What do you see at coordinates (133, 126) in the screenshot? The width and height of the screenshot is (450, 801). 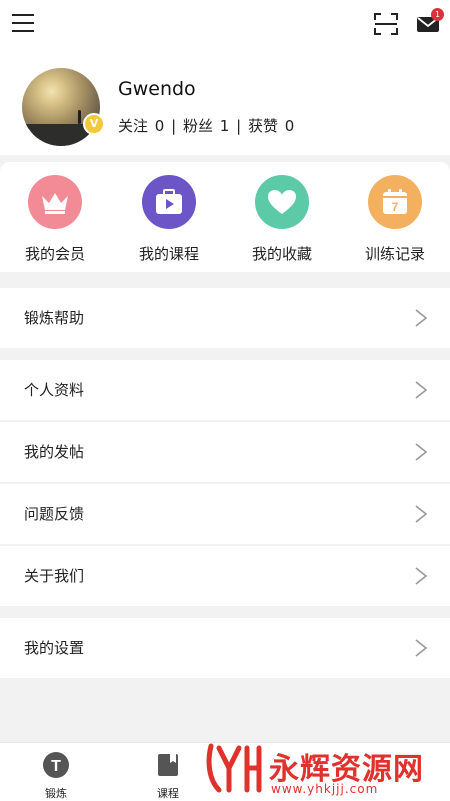 I see `following-label: 关注` at bounding box center [133, 126].